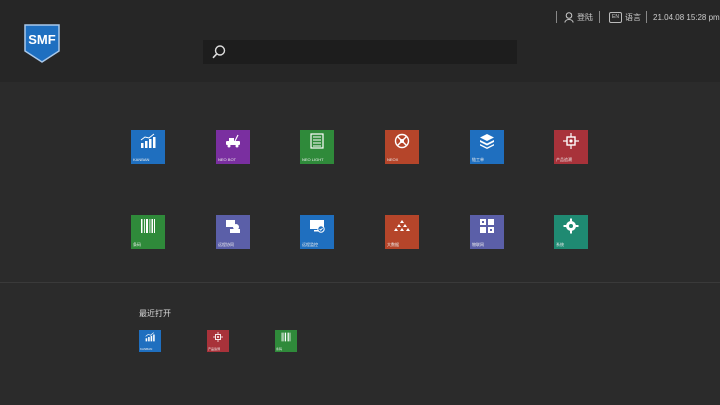 This screenshot has width=720, height=405. Describe the element at coordinates (141, 159) in the screenshot. I see `app-tile-label: KANBAN` at that location.